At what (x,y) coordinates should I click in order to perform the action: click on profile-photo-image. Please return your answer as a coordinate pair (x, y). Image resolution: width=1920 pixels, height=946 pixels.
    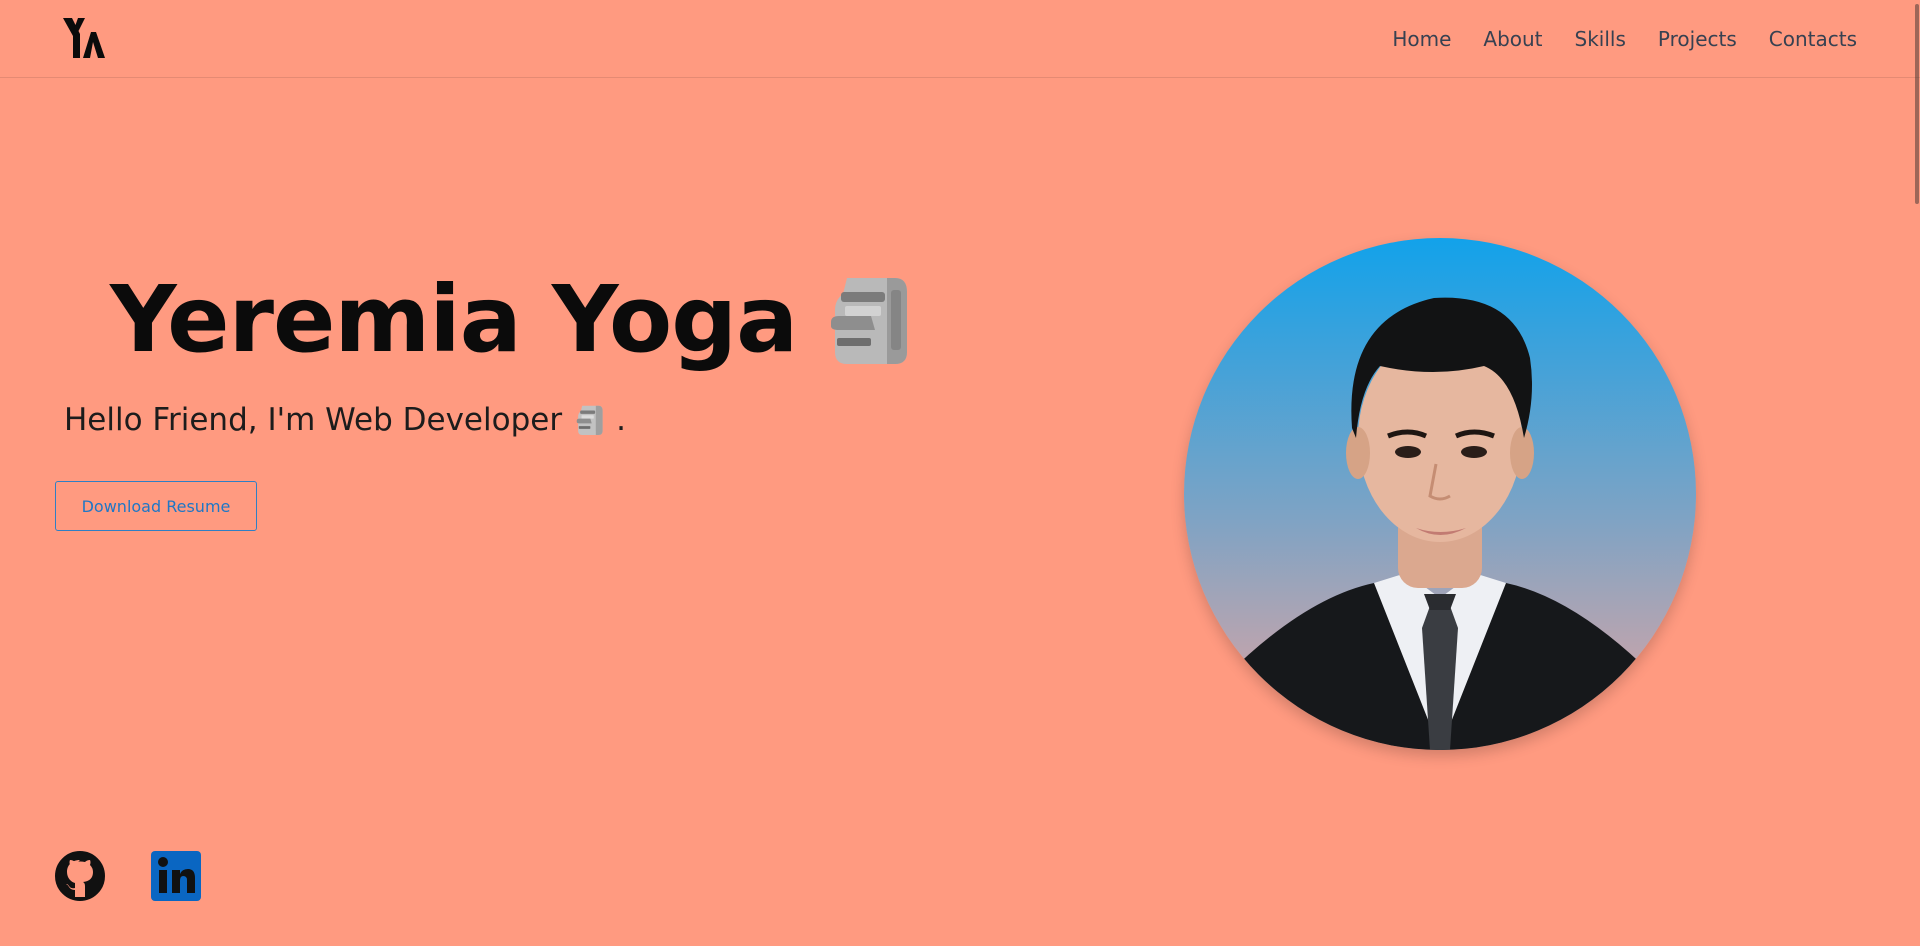
    Looking at the image, I should click on (1440, 494).